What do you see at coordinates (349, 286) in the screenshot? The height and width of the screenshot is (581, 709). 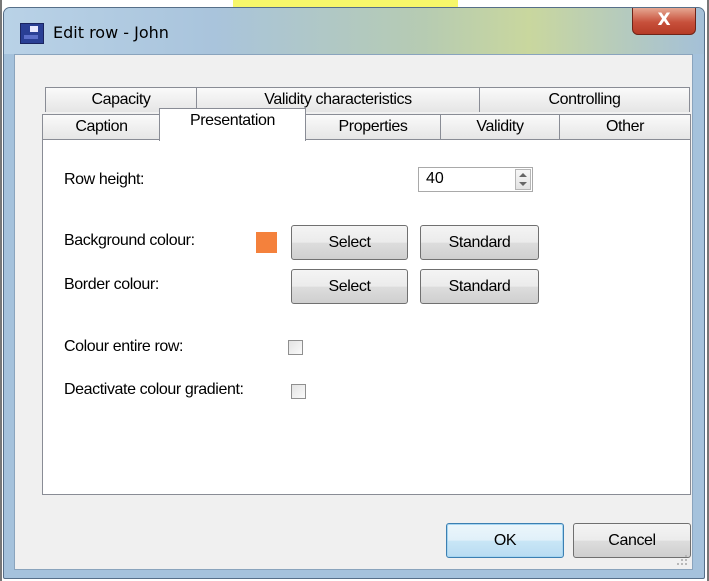 I see `border-select-button: Select` at bounding box center [349, 286].